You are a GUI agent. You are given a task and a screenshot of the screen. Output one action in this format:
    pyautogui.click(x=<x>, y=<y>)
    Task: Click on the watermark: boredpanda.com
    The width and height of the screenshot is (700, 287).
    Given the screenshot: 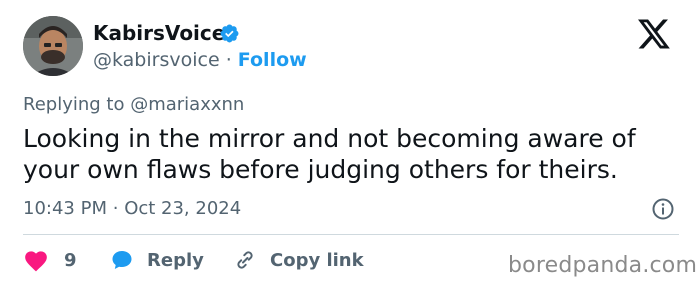 What is the action you would take?
    pyautogui.click(x=603, y=265)
    